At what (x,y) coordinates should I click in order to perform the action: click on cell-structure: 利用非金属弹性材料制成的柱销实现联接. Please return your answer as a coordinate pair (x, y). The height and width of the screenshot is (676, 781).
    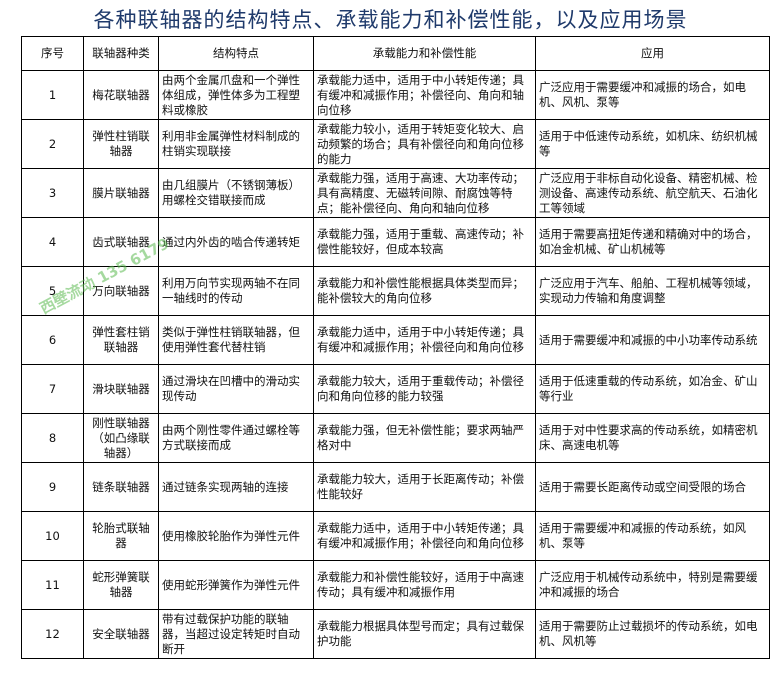
    Looking at the image, I should click on (236, 144).